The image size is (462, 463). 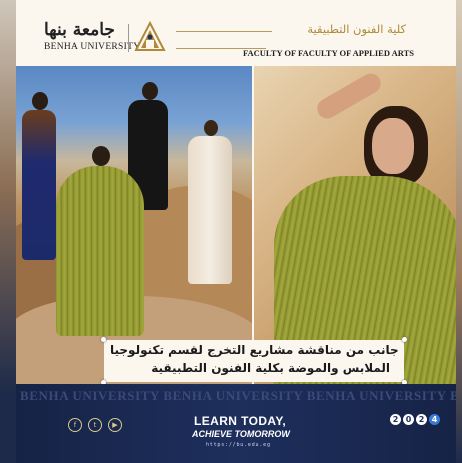 What do you see at coordinates (128, 38) in the screenshot?
I see `logo-divider` at bounding box center [128, 38].